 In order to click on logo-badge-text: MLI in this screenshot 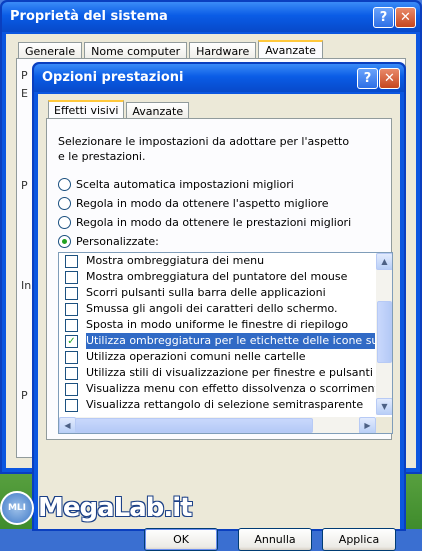, I will do `click(17, 508)`.